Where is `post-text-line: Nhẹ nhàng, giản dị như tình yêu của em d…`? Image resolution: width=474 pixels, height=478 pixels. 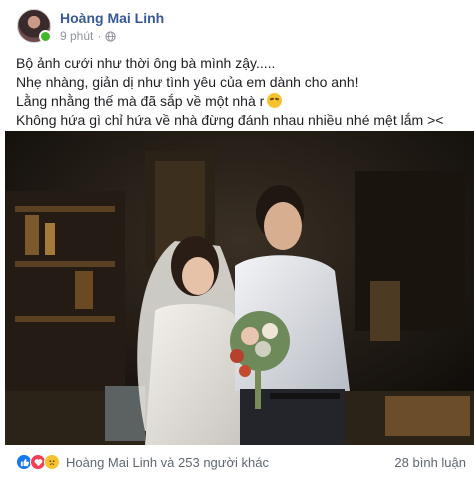
post-text-line: Nhẹ nhàng, giản dị như tình yêu của em d… is located at coordinates (187, 82).